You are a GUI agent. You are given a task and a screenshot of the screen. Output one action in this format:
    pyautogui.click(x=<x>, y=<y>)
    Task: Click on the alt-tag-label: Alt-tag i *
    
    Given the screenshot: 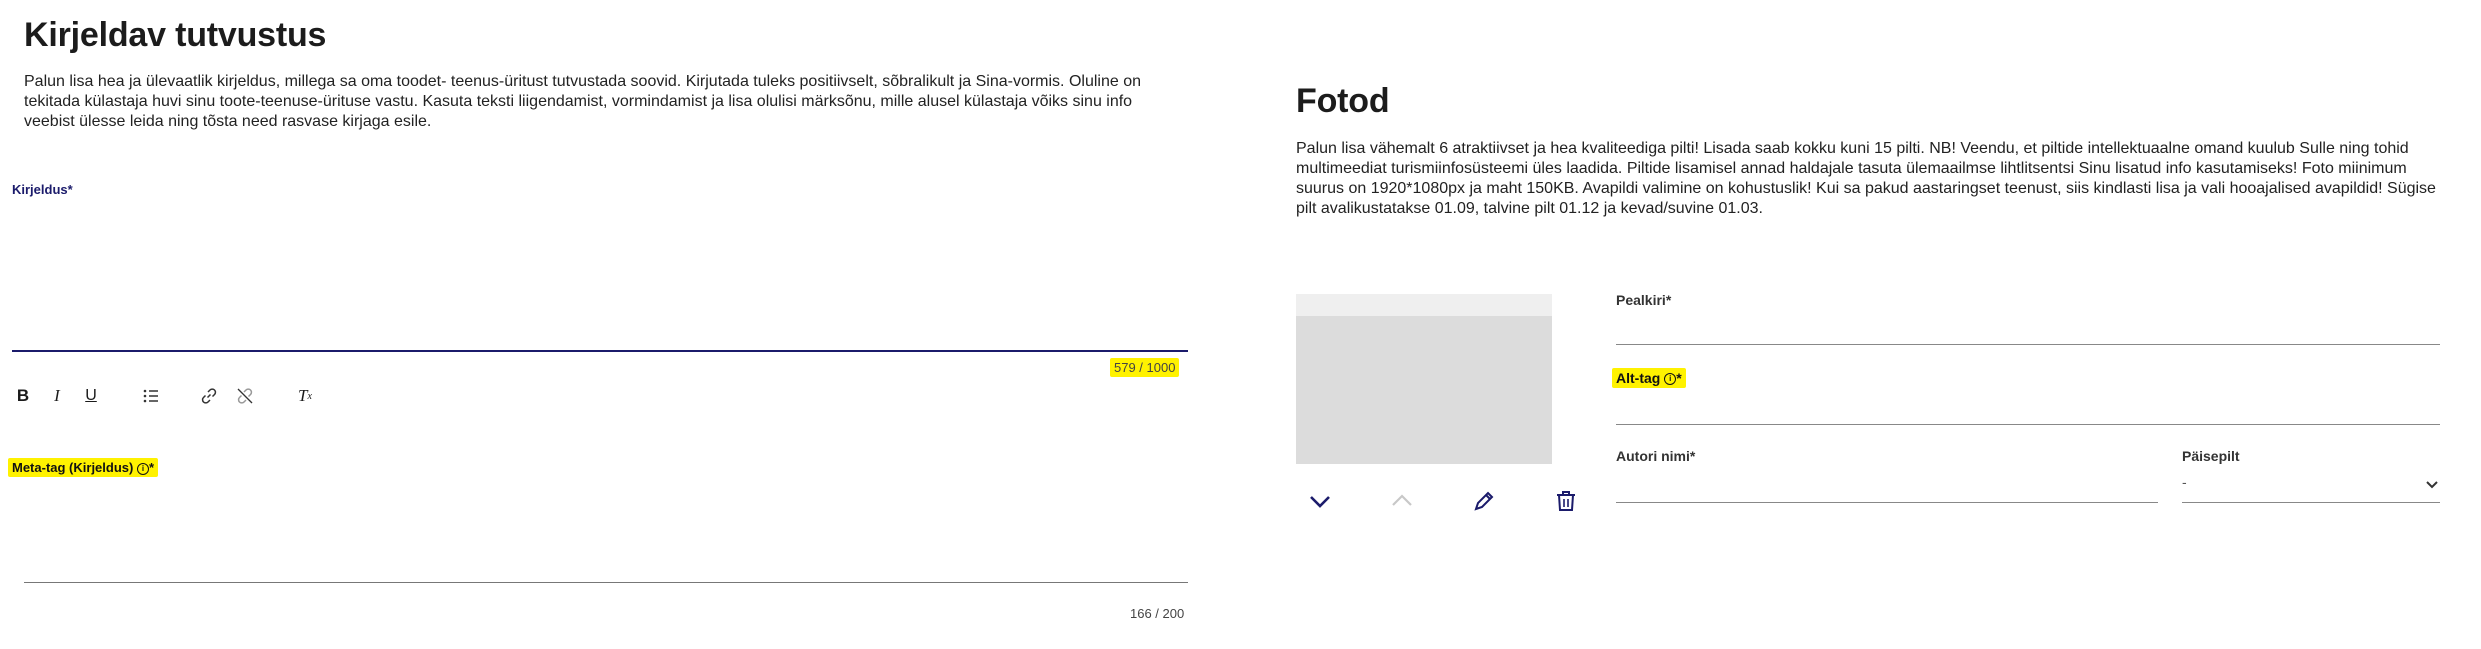 What is the action you would take?
    pyautogui.click(x=1649, y=378)
    